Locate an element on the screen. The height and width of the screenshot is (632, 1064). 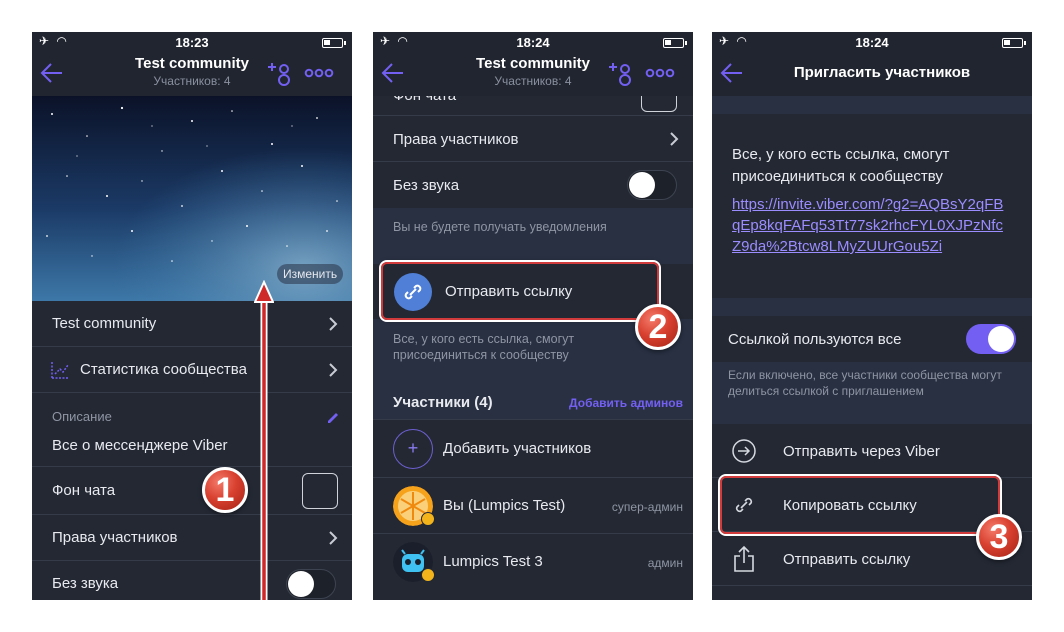
arrow-circle-icon is located at coordinates (744, 451).